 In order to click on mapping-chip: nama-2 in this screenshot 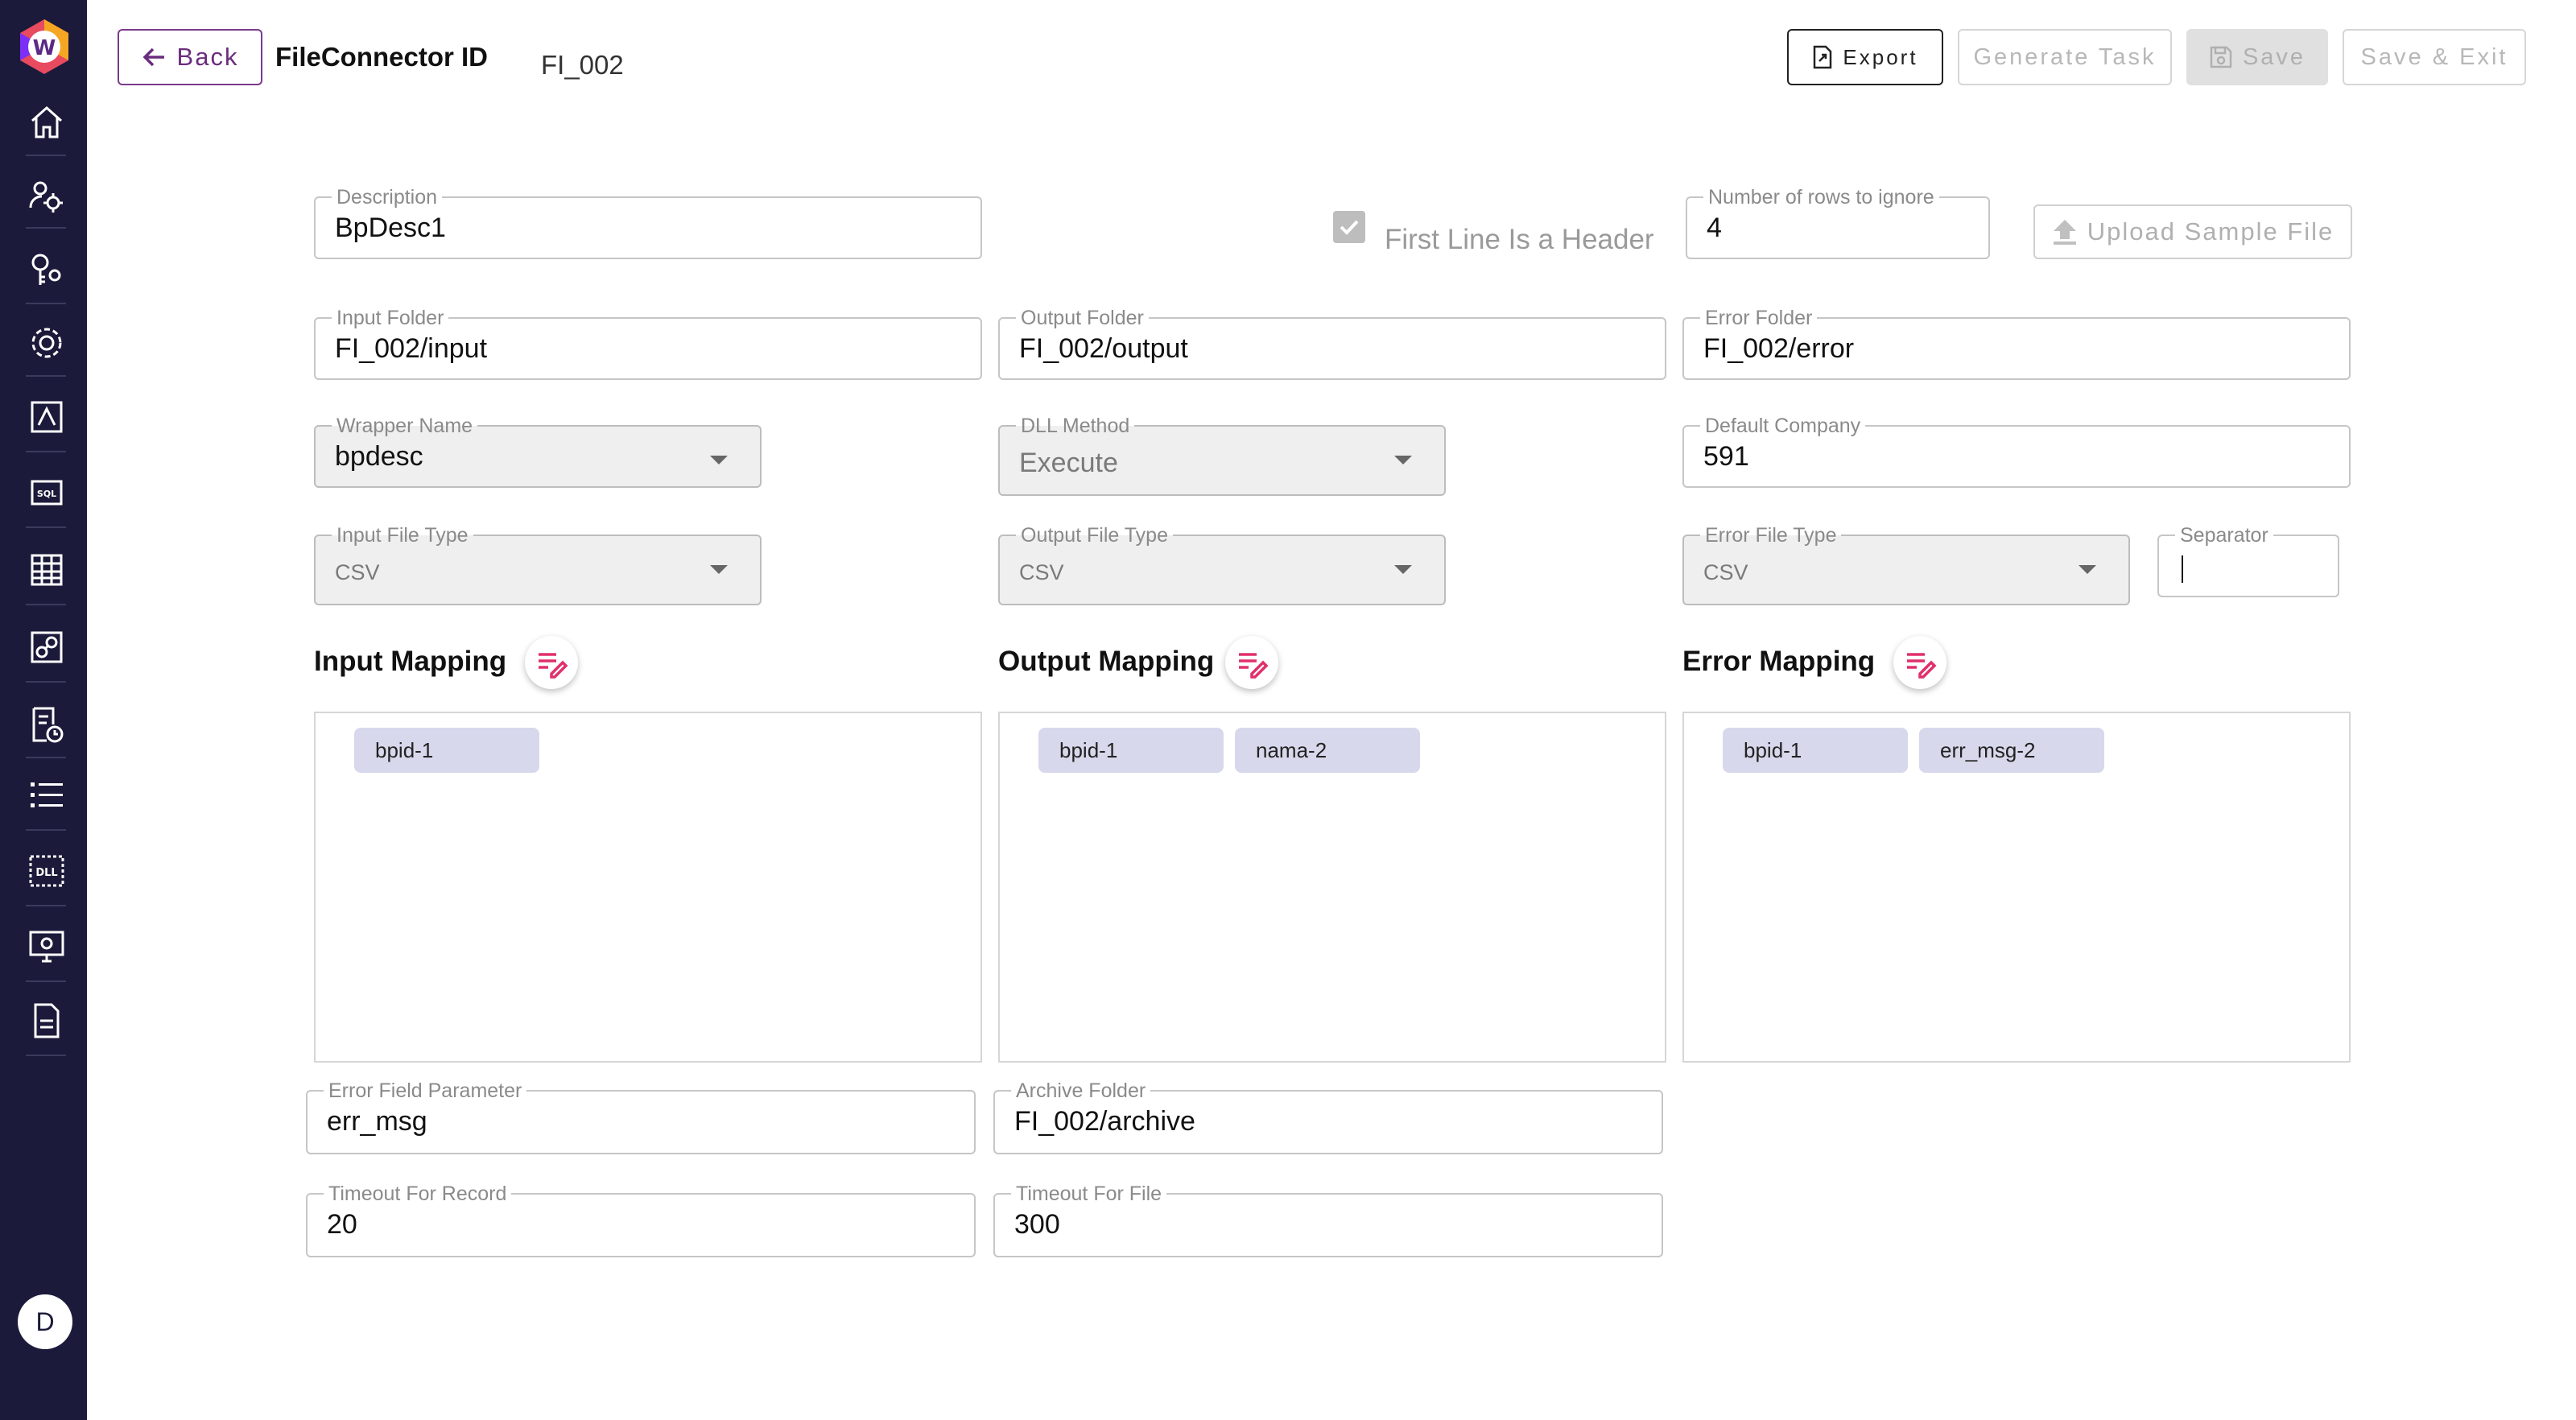, I will do `click(1327, 750)`.